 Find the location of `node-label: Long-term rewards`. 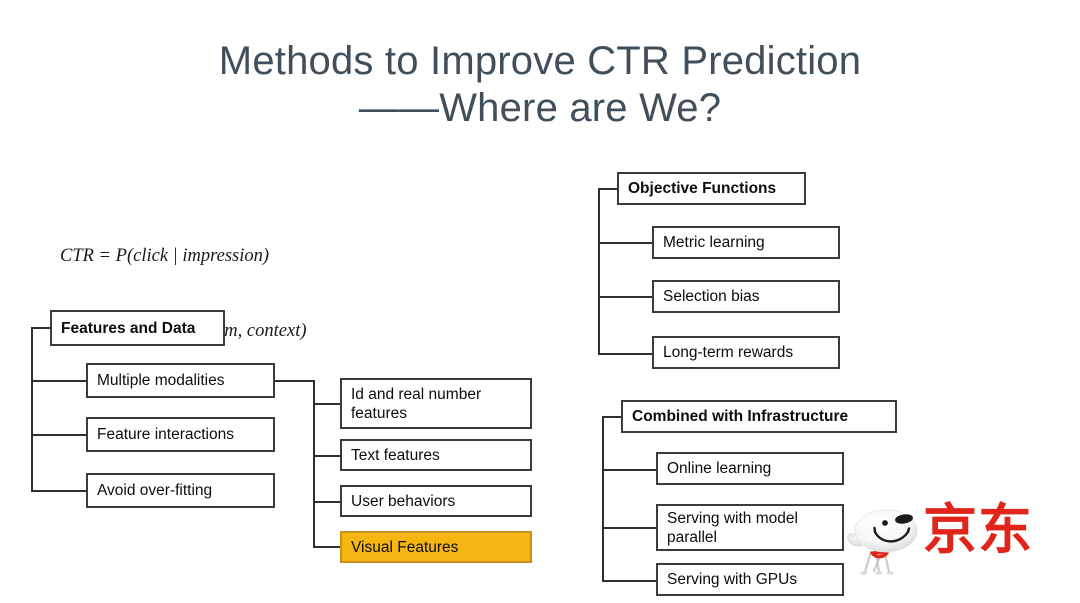

node-label: Long-term rewards is located at coordinates (728, 352).